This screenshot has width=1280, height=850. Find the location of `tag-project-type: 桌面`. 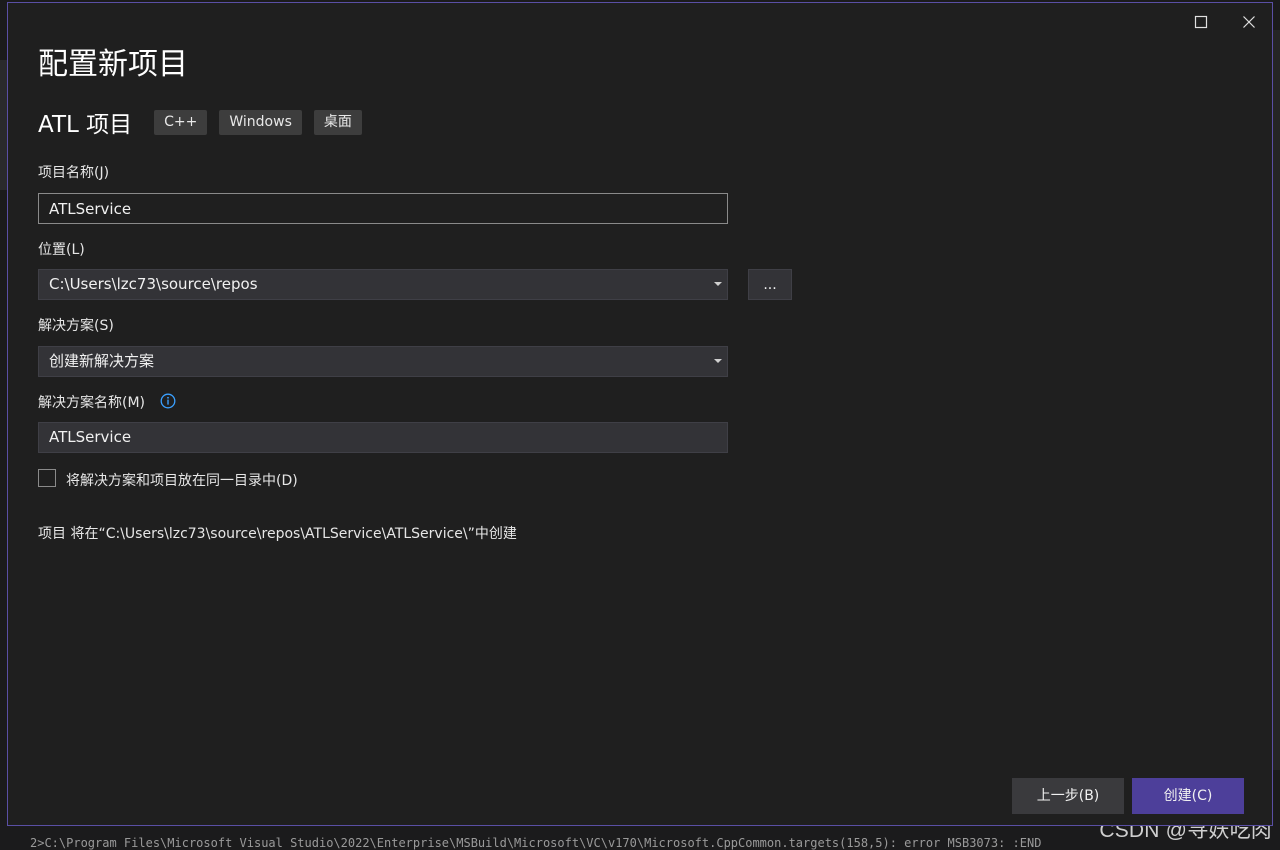

tag-project-type: 桌面 is located at coordinates (337, 122).